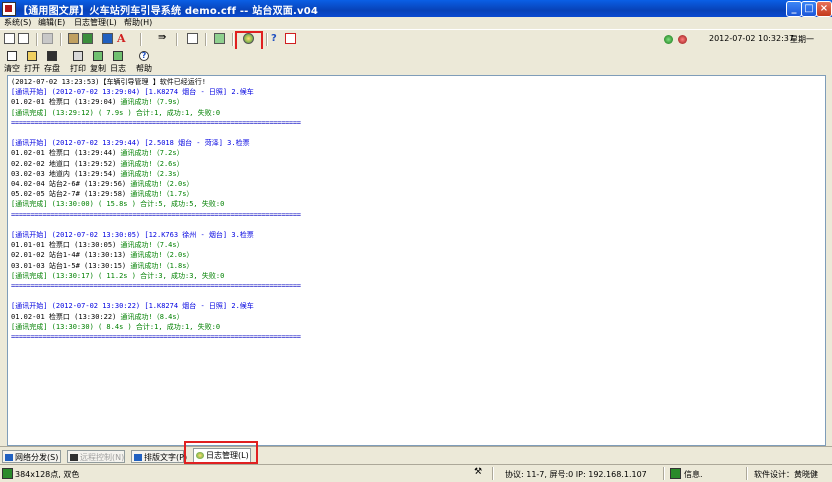  I want to click on minimize-button: _, so click(794, 9).